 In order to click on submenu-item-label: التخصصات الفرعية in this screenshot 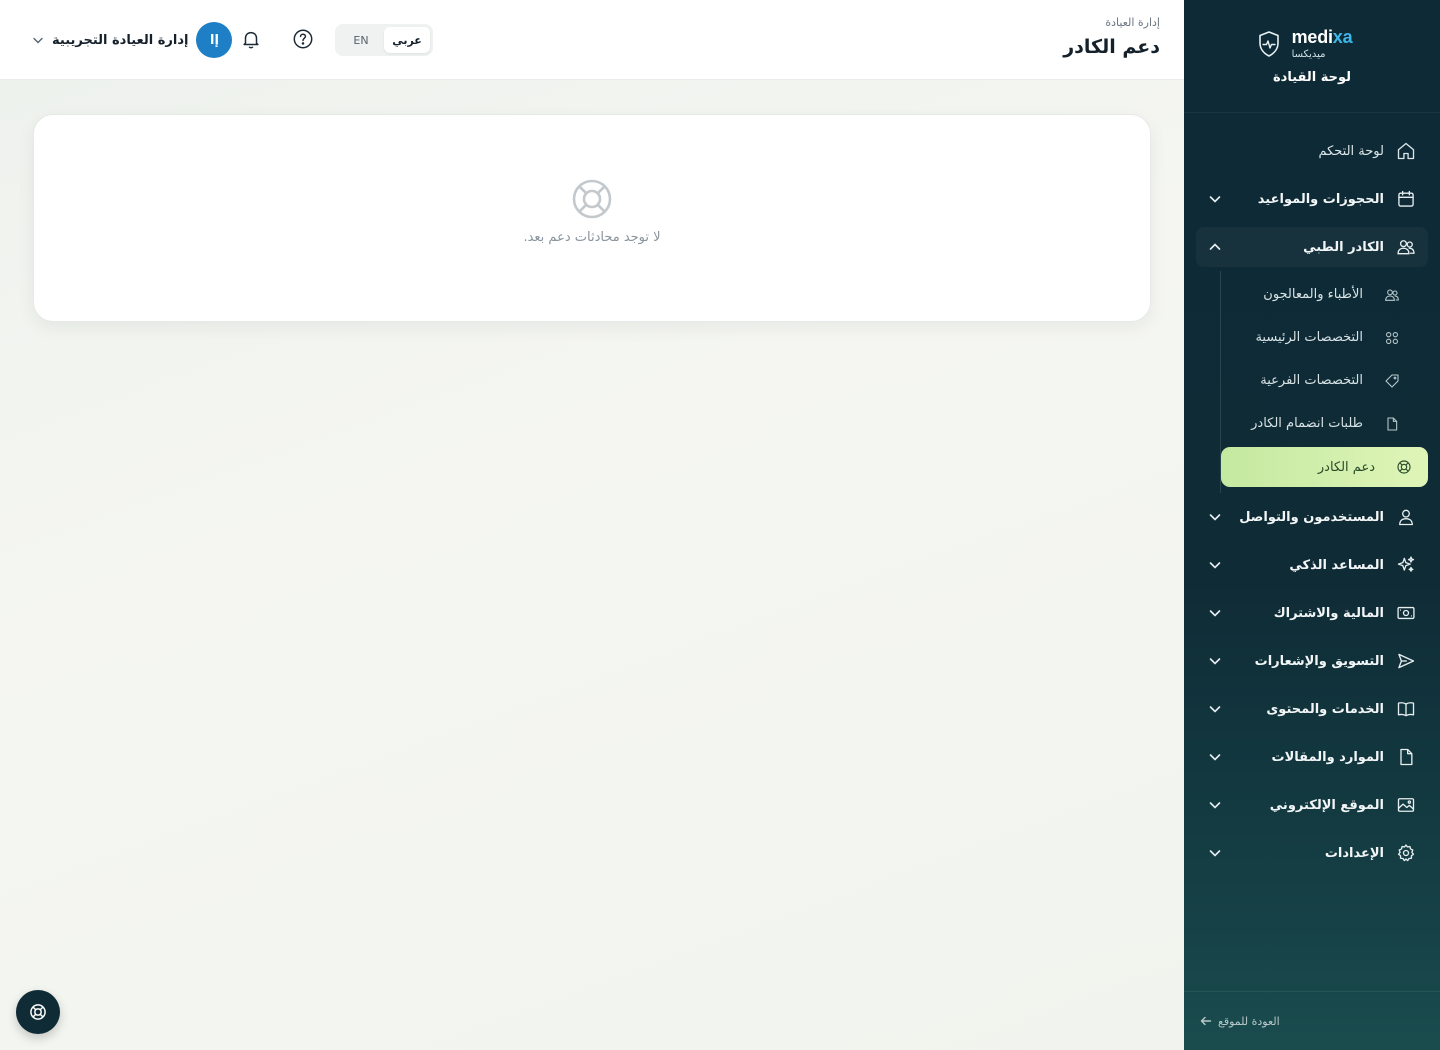, I will do `click(1311, 380)`.